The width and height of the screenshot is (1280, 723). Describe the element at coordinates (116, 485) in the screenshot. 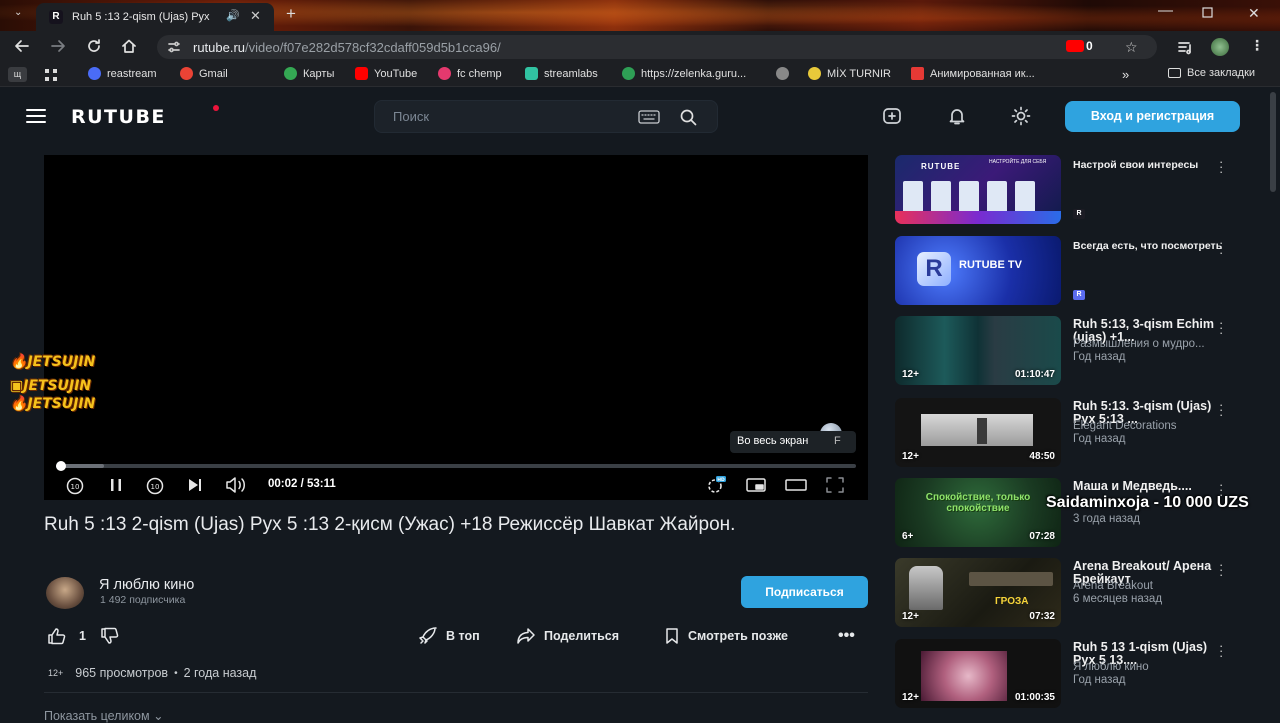

I see `pause-icon` at that location.